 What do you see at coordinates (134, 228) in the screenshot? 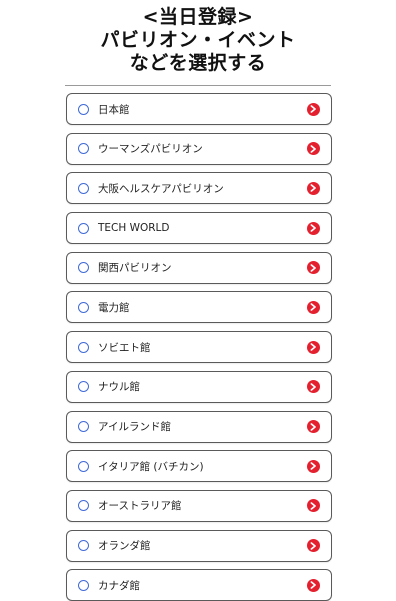
I see `pavilion-option-label: TECH WORLD` at bounding box center [134, 228].